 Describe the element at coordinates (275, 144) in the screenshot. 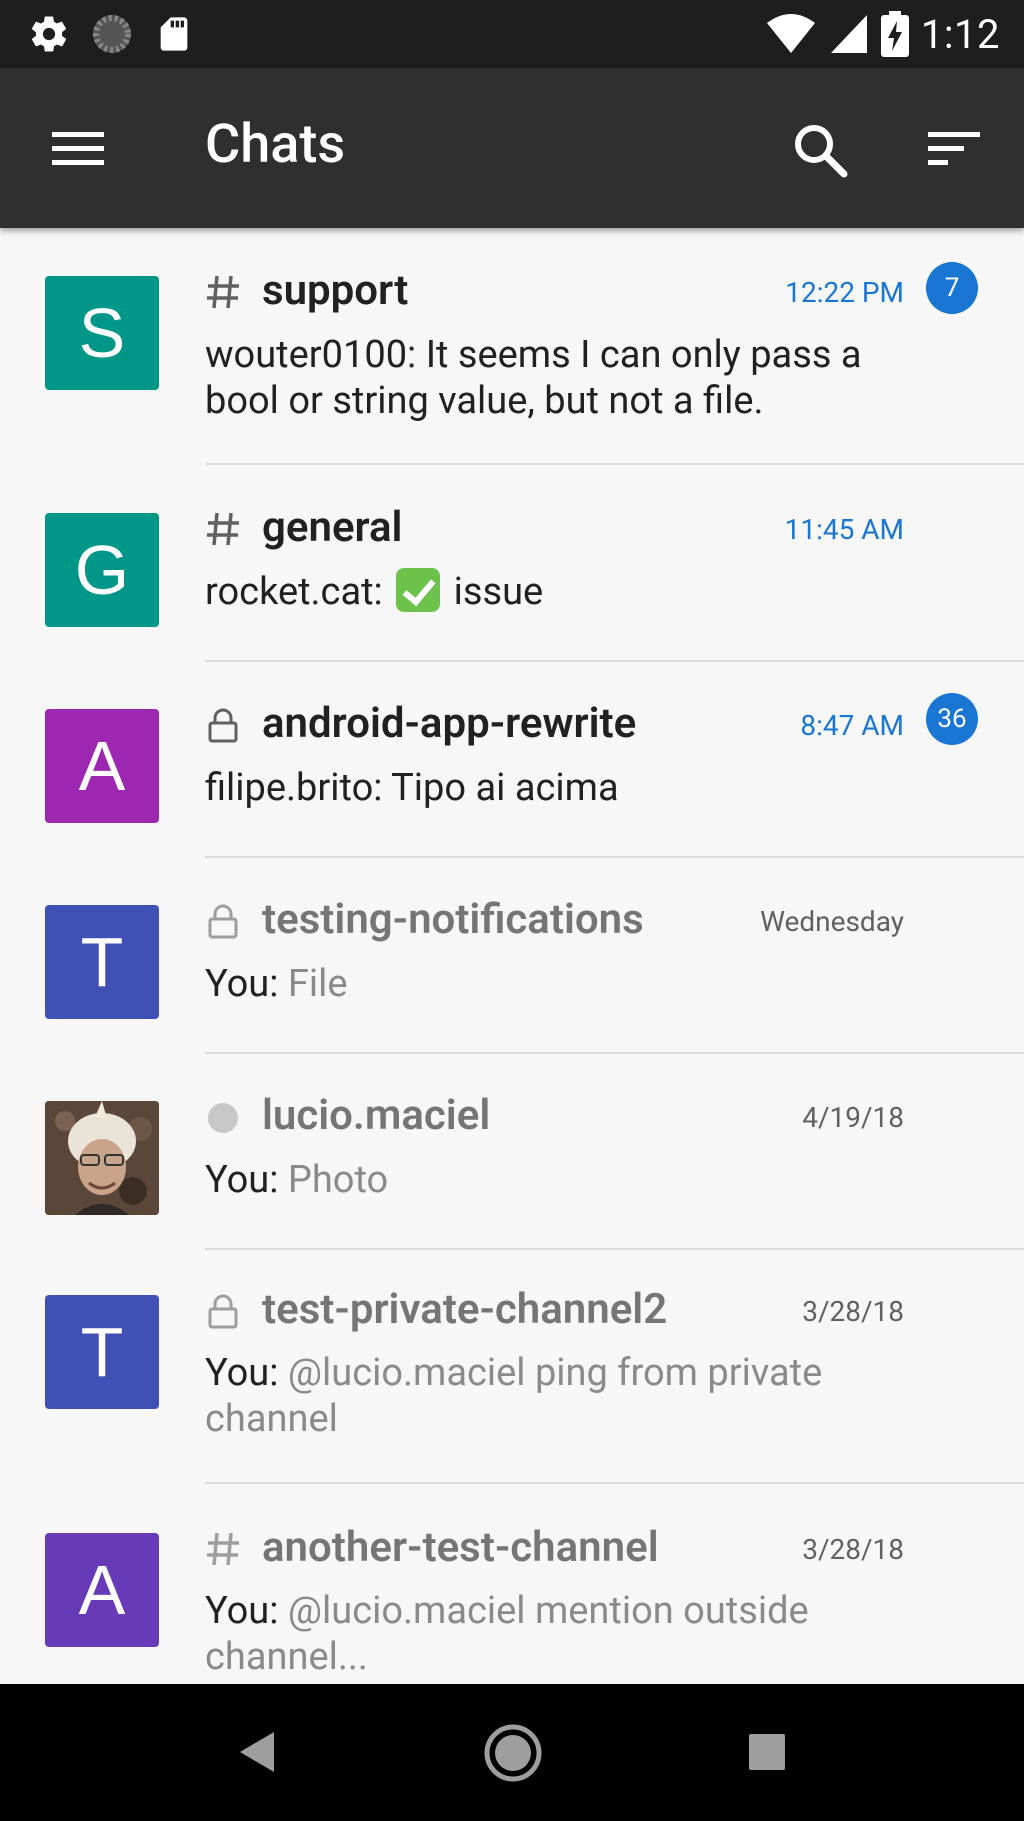

I see `page-title: Chats` at that location.